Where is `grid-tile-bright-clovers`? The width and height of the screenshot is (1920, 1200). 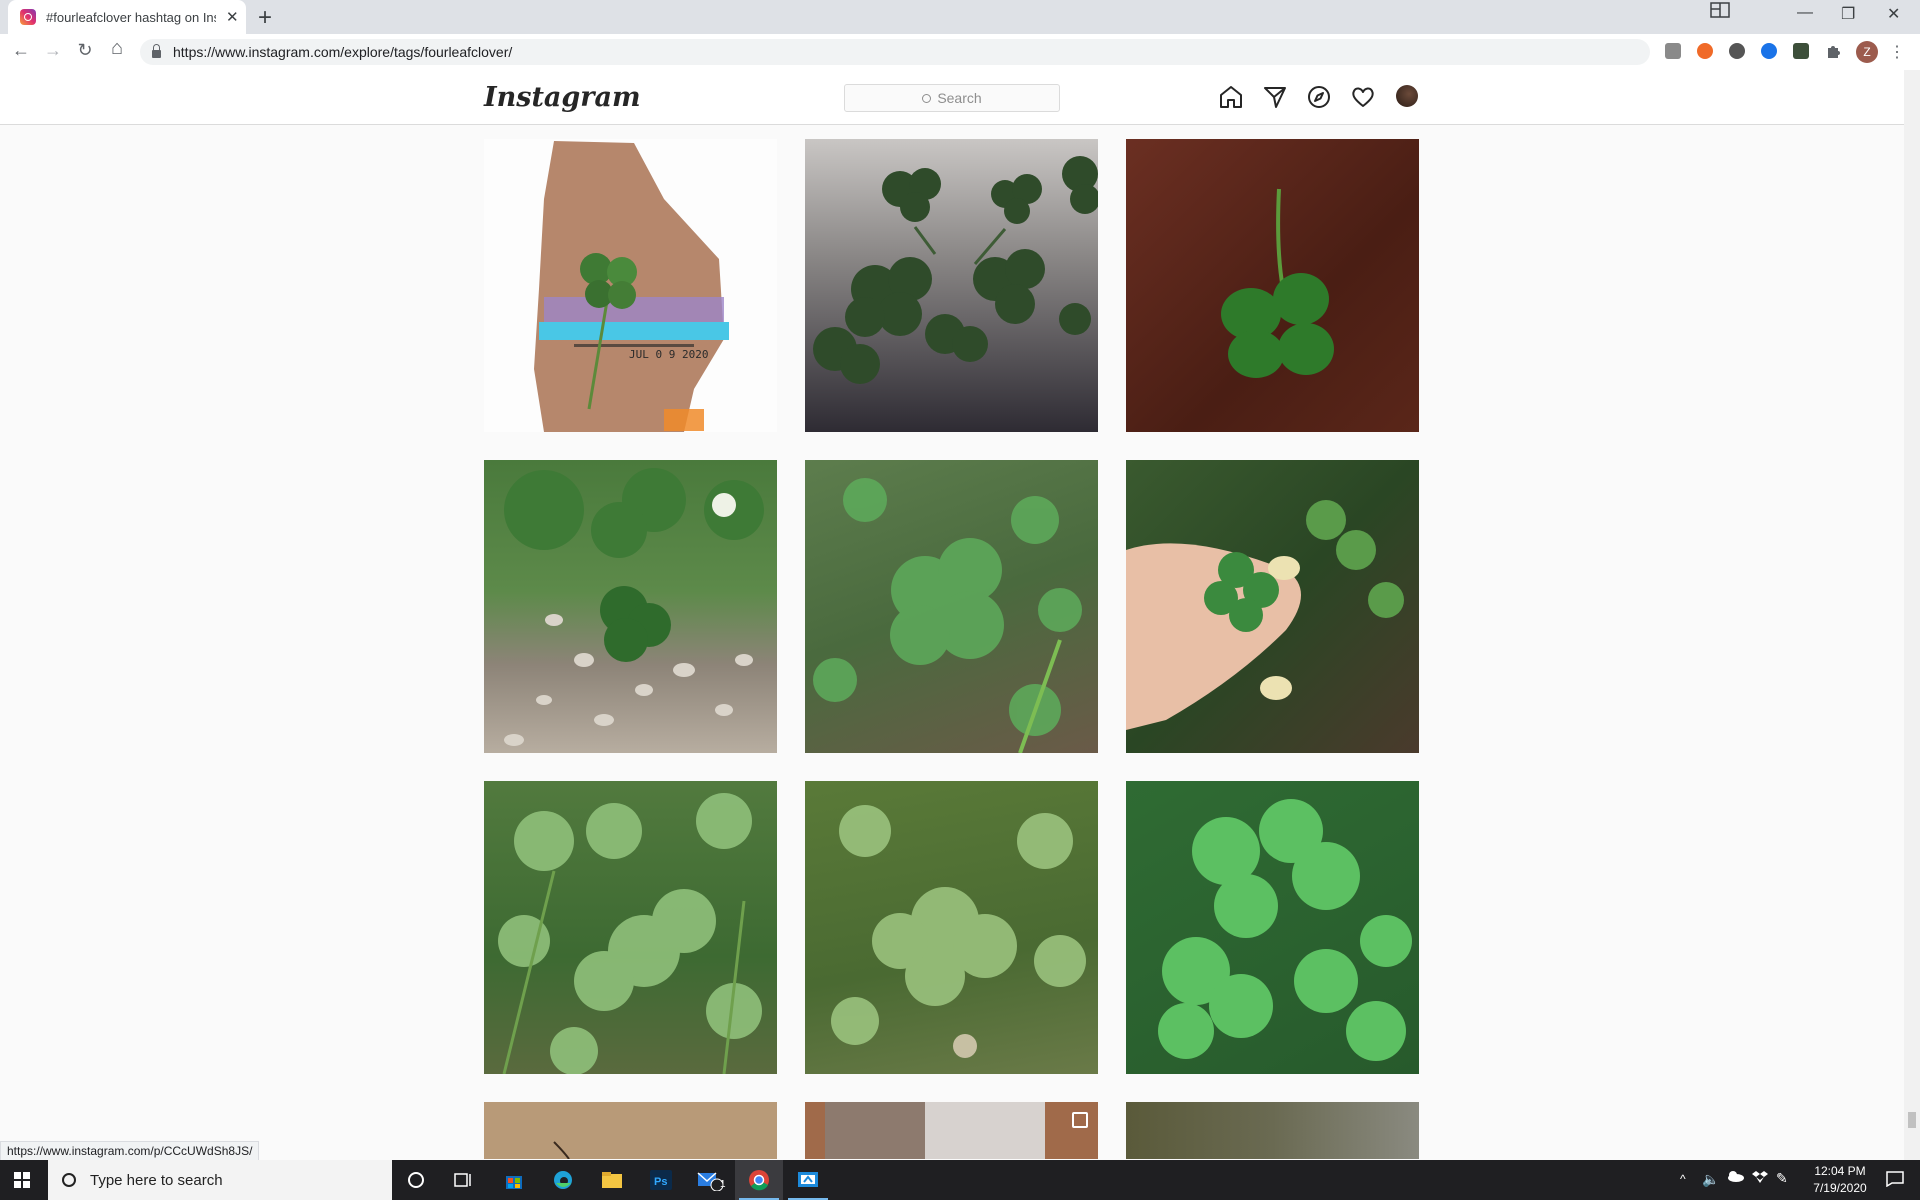
grid-tile-bright-clovers is located at coordinates (1272, 927).